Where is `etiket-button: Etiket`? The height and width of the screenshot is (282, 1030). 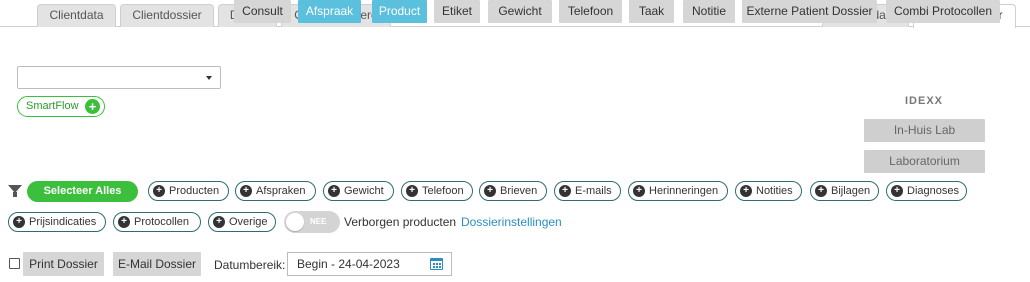
etiket-button: Etiket is located at coordinates (457, 11).